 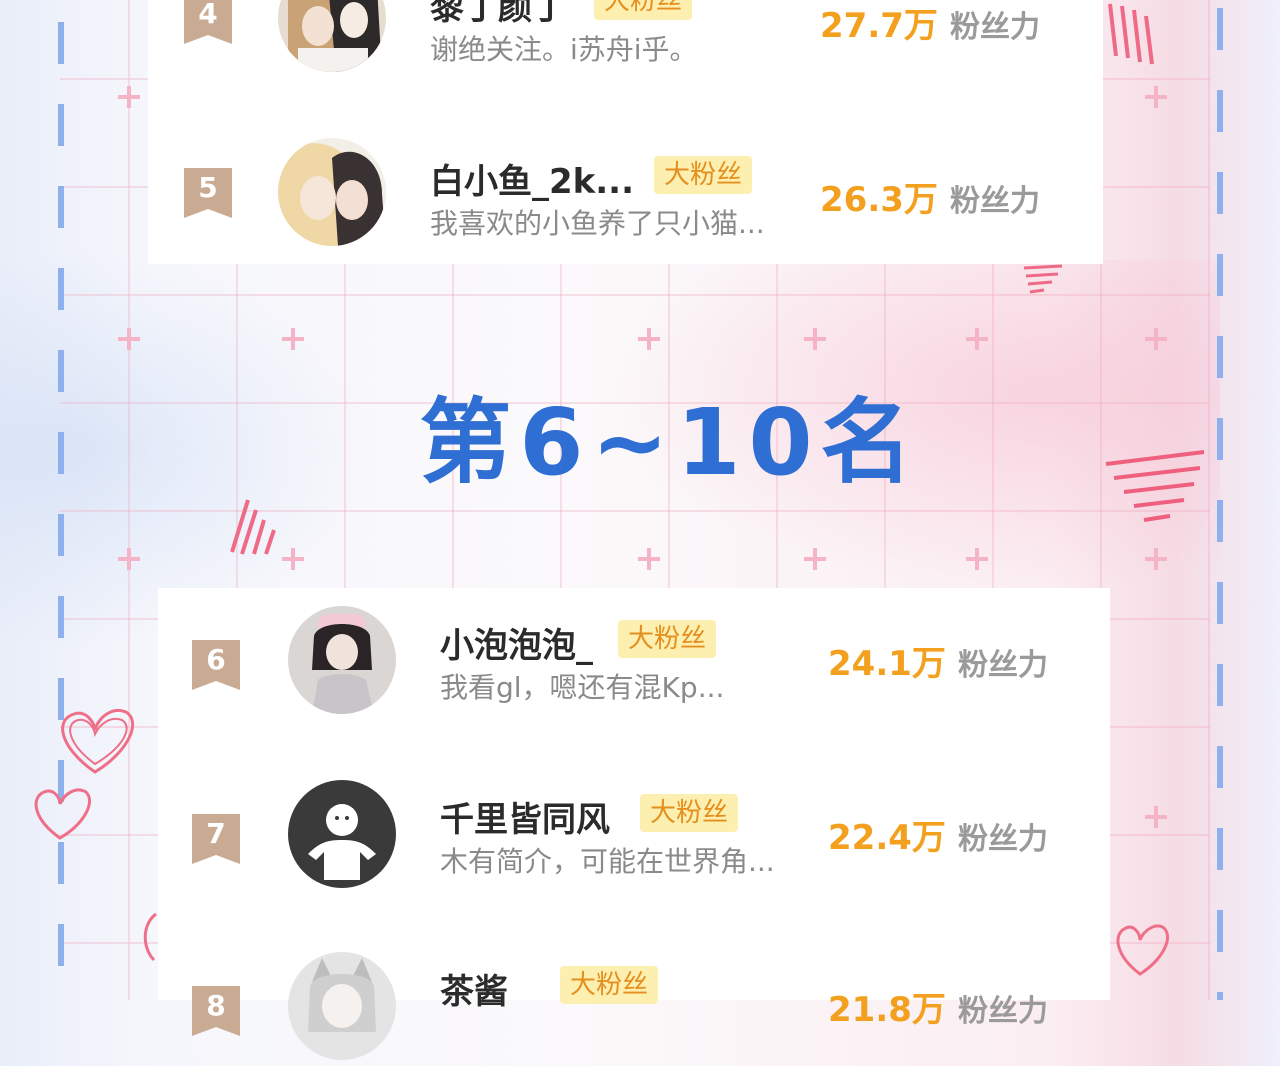 What do you see at coordinates (216, 1011) in the screenshot?
I see `rank-tag: 8` at bounding box center [216, 1011].